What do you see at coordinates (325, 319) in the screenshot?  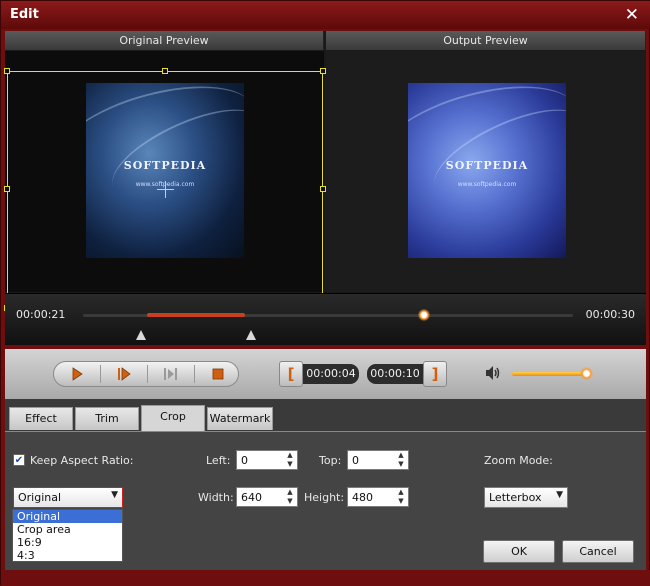 I see `timeline: 00:00:21 00:00:30` at bounding box center [325, 319].